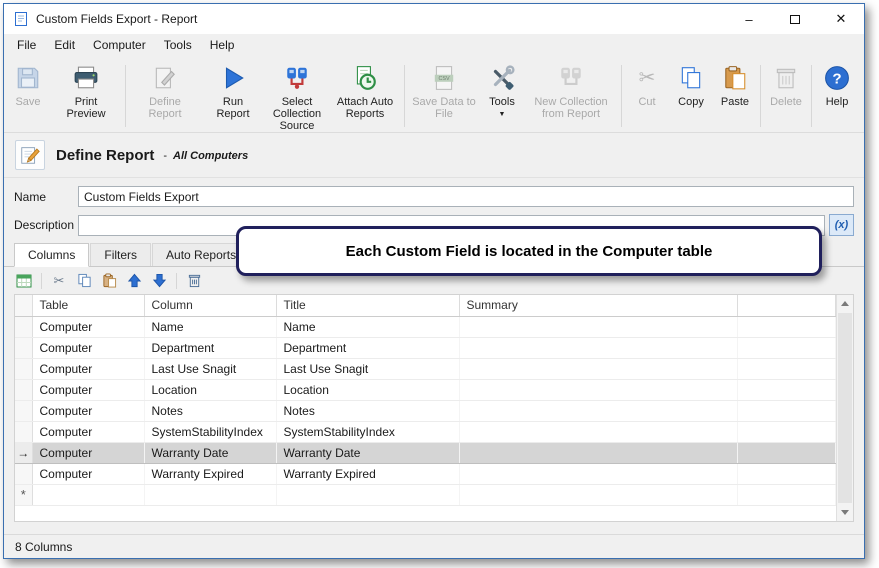 This screenshot has width=879, height=568. I want to click on app-icon, so click(21, 19).